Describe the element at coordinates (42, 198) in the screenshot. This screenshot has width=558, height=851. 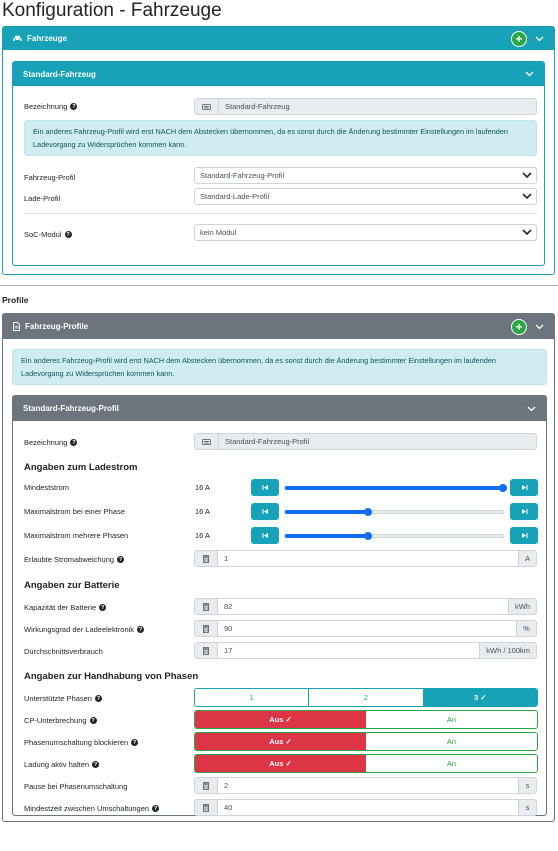
I see `lade-profil-label: Lade-Profil` at that location.